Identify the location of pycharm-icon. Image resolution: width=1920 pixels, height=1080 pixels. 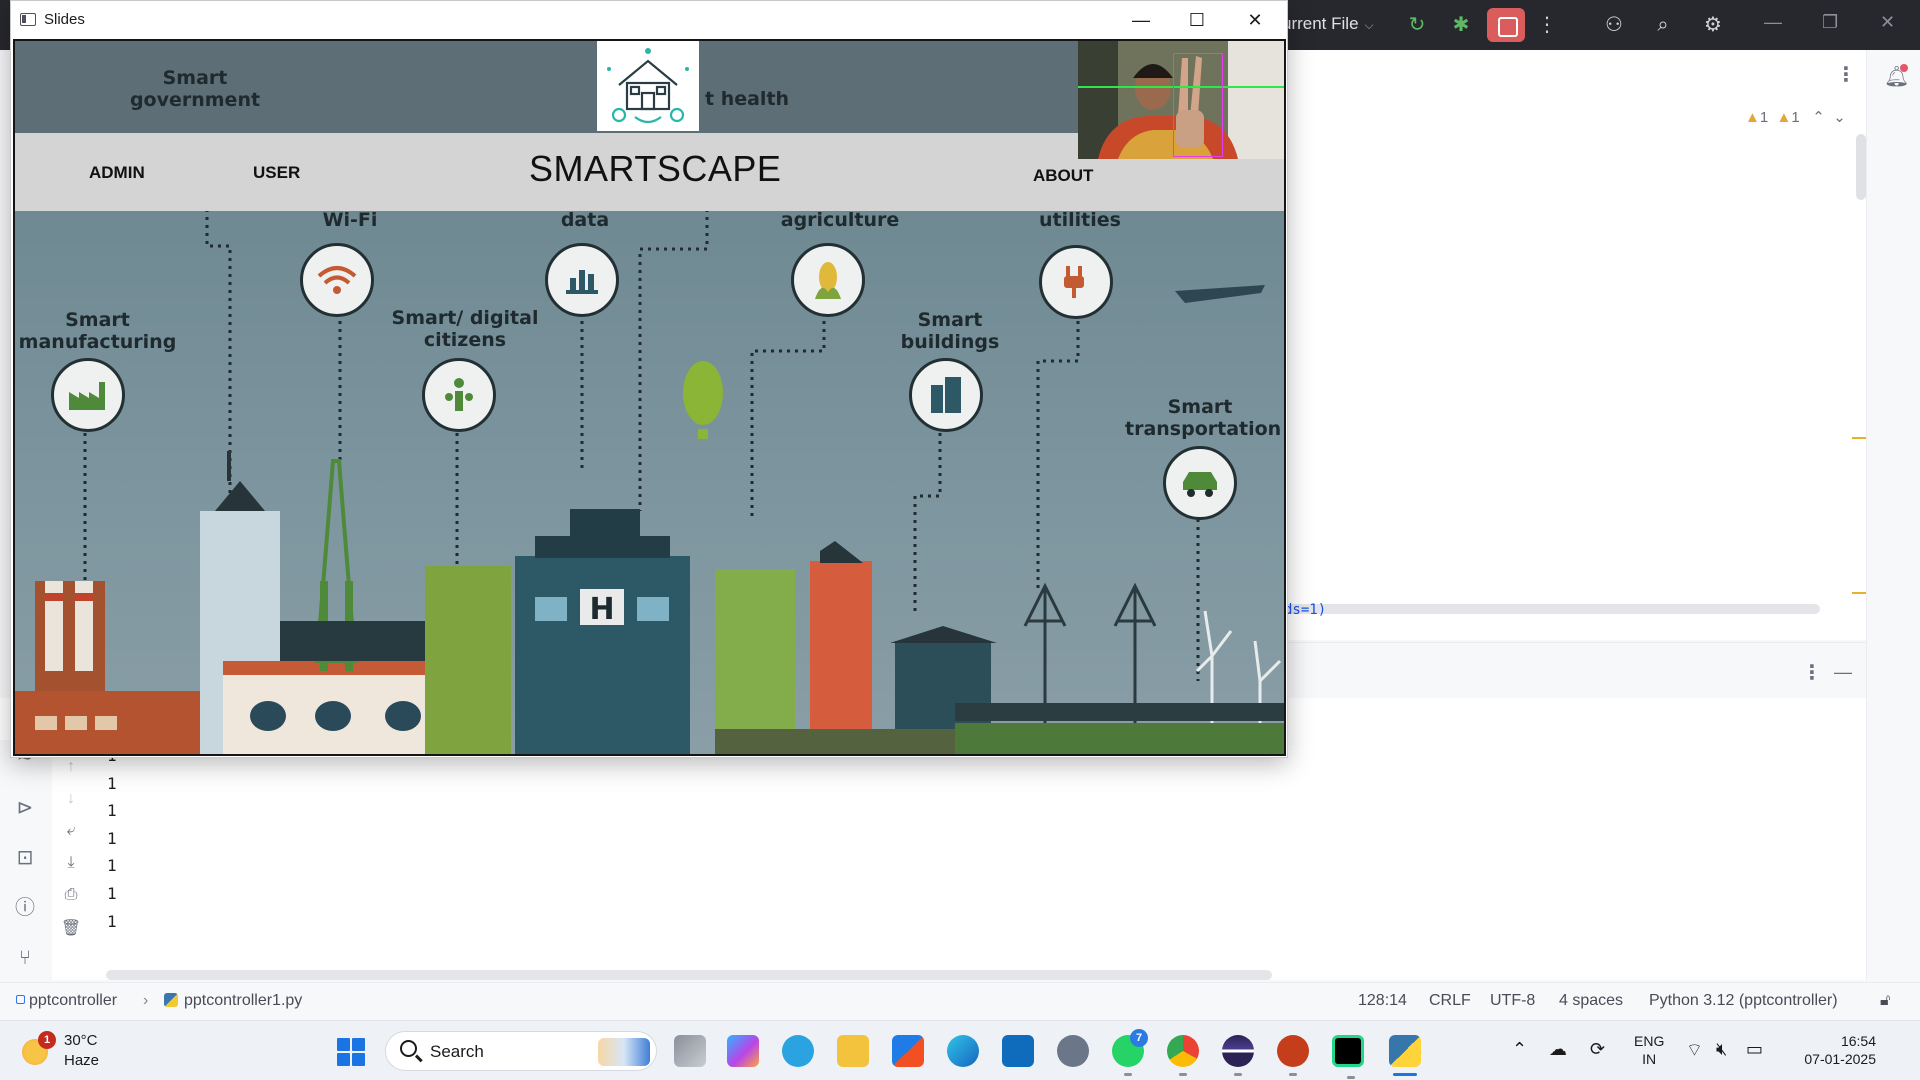
(1348, 1057).